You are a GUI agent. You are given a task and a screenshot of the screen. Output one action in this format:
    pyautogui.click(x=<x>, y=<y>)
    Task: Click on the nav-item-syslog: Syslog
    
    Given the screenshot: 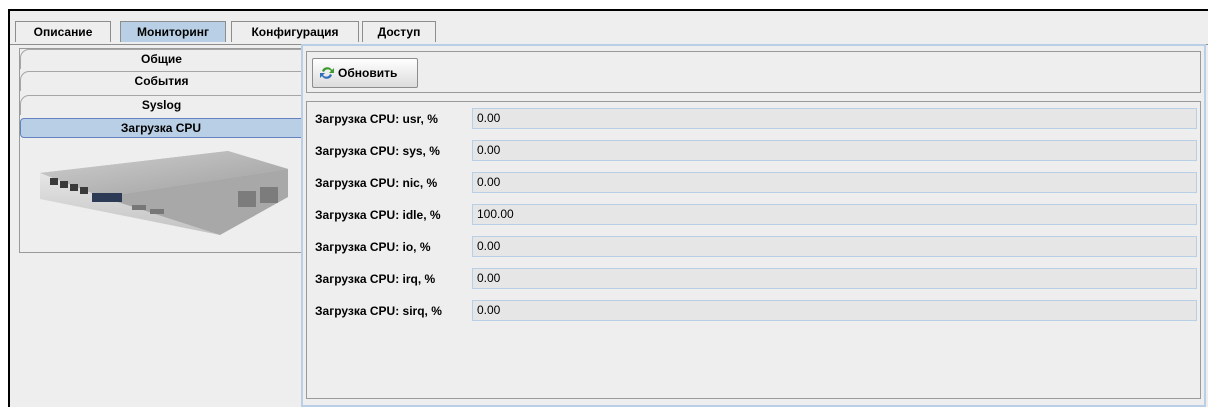 What is the action you would take?
    pyautogui.click(x=161, y=105)
    